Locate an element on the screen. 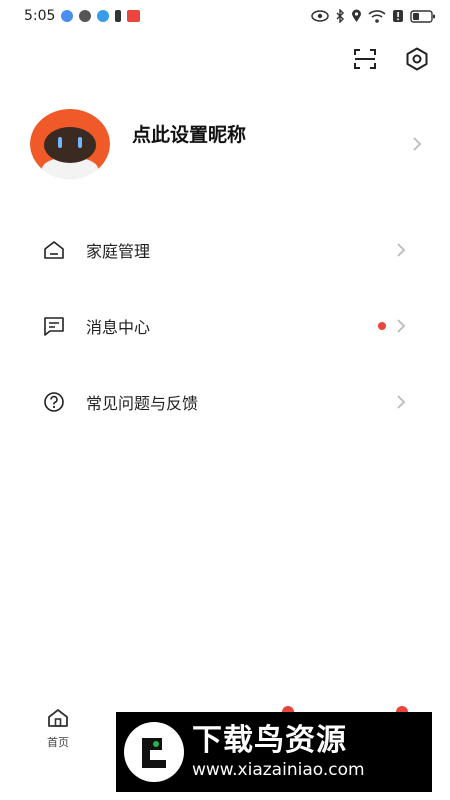 This screenshot has height=800, width=450. settings-icon is located at coordinates (417, 59).